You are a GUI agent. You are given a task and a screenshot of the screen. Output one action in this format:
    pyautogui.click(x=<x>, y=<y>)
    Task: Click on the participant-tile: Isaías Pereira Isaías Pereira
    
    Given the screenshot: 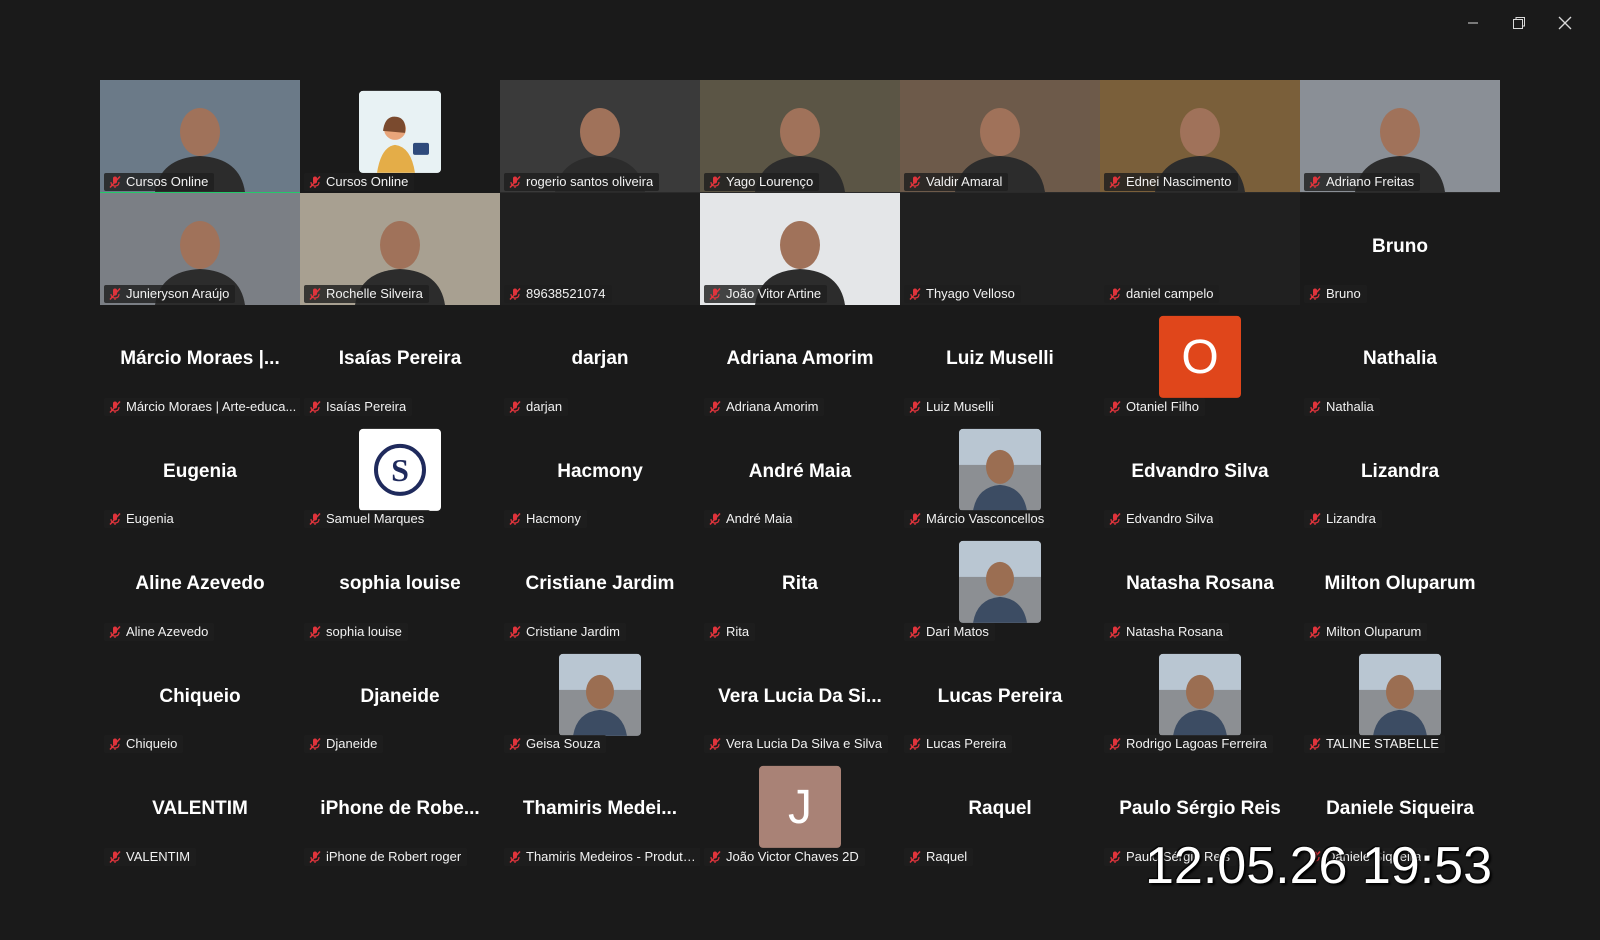 What is the action you would take?
    pyautogui.click(x=400, y=361)
    